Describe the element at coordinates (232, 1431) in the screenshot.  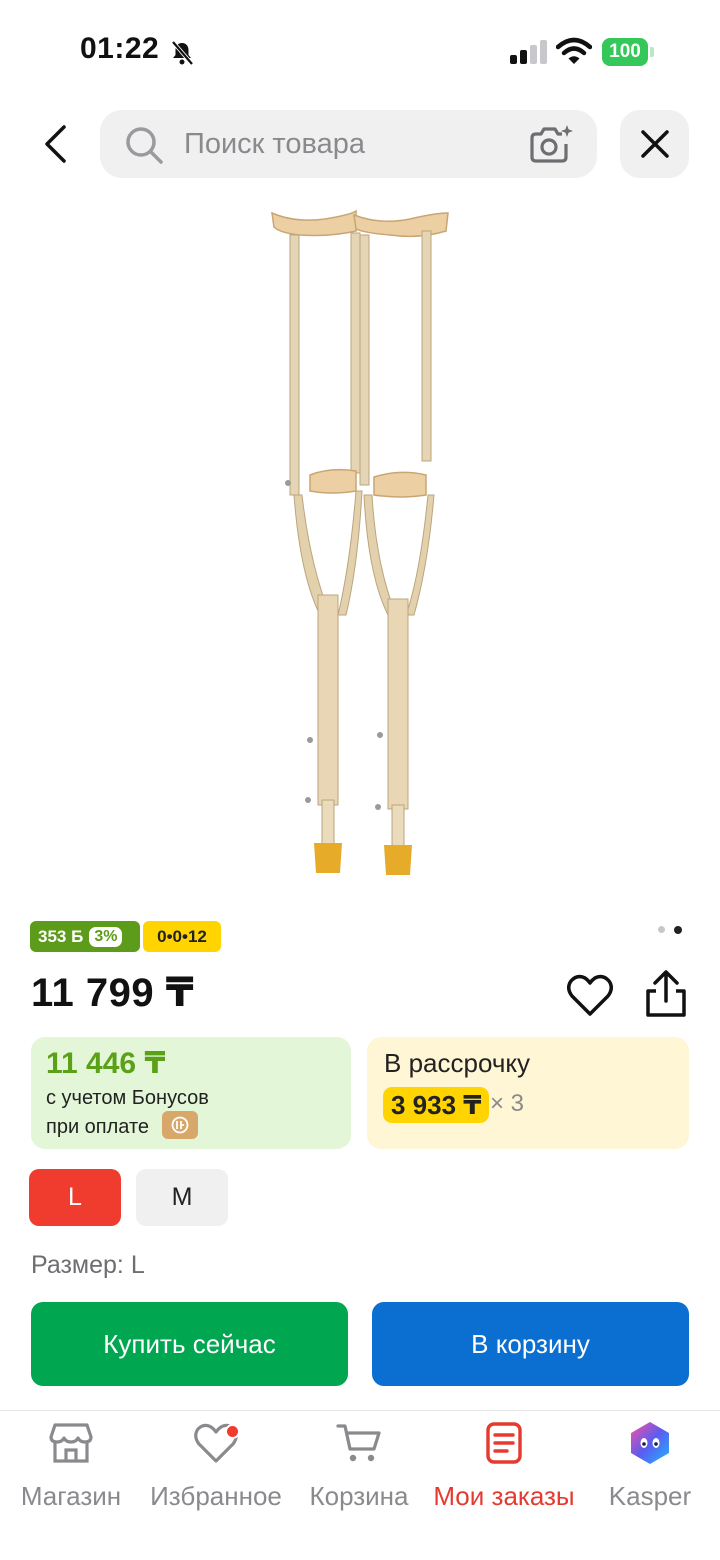
I see `notification-dot` at that location.